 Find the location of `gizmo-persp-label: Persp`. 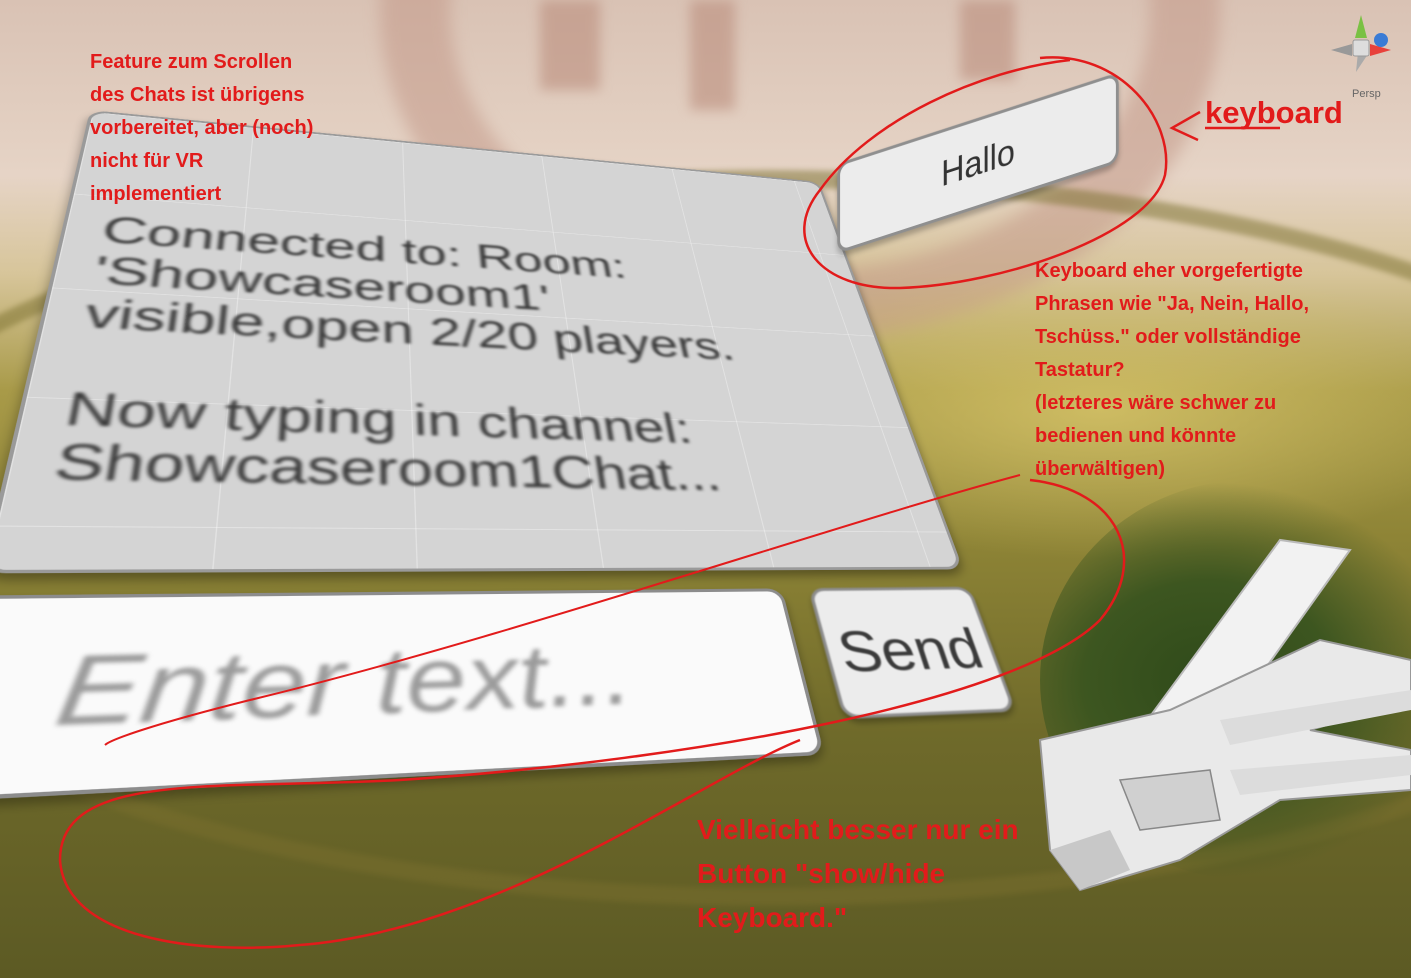

gizmo-persp-label: Persp is located at coordinates (1366, 94).